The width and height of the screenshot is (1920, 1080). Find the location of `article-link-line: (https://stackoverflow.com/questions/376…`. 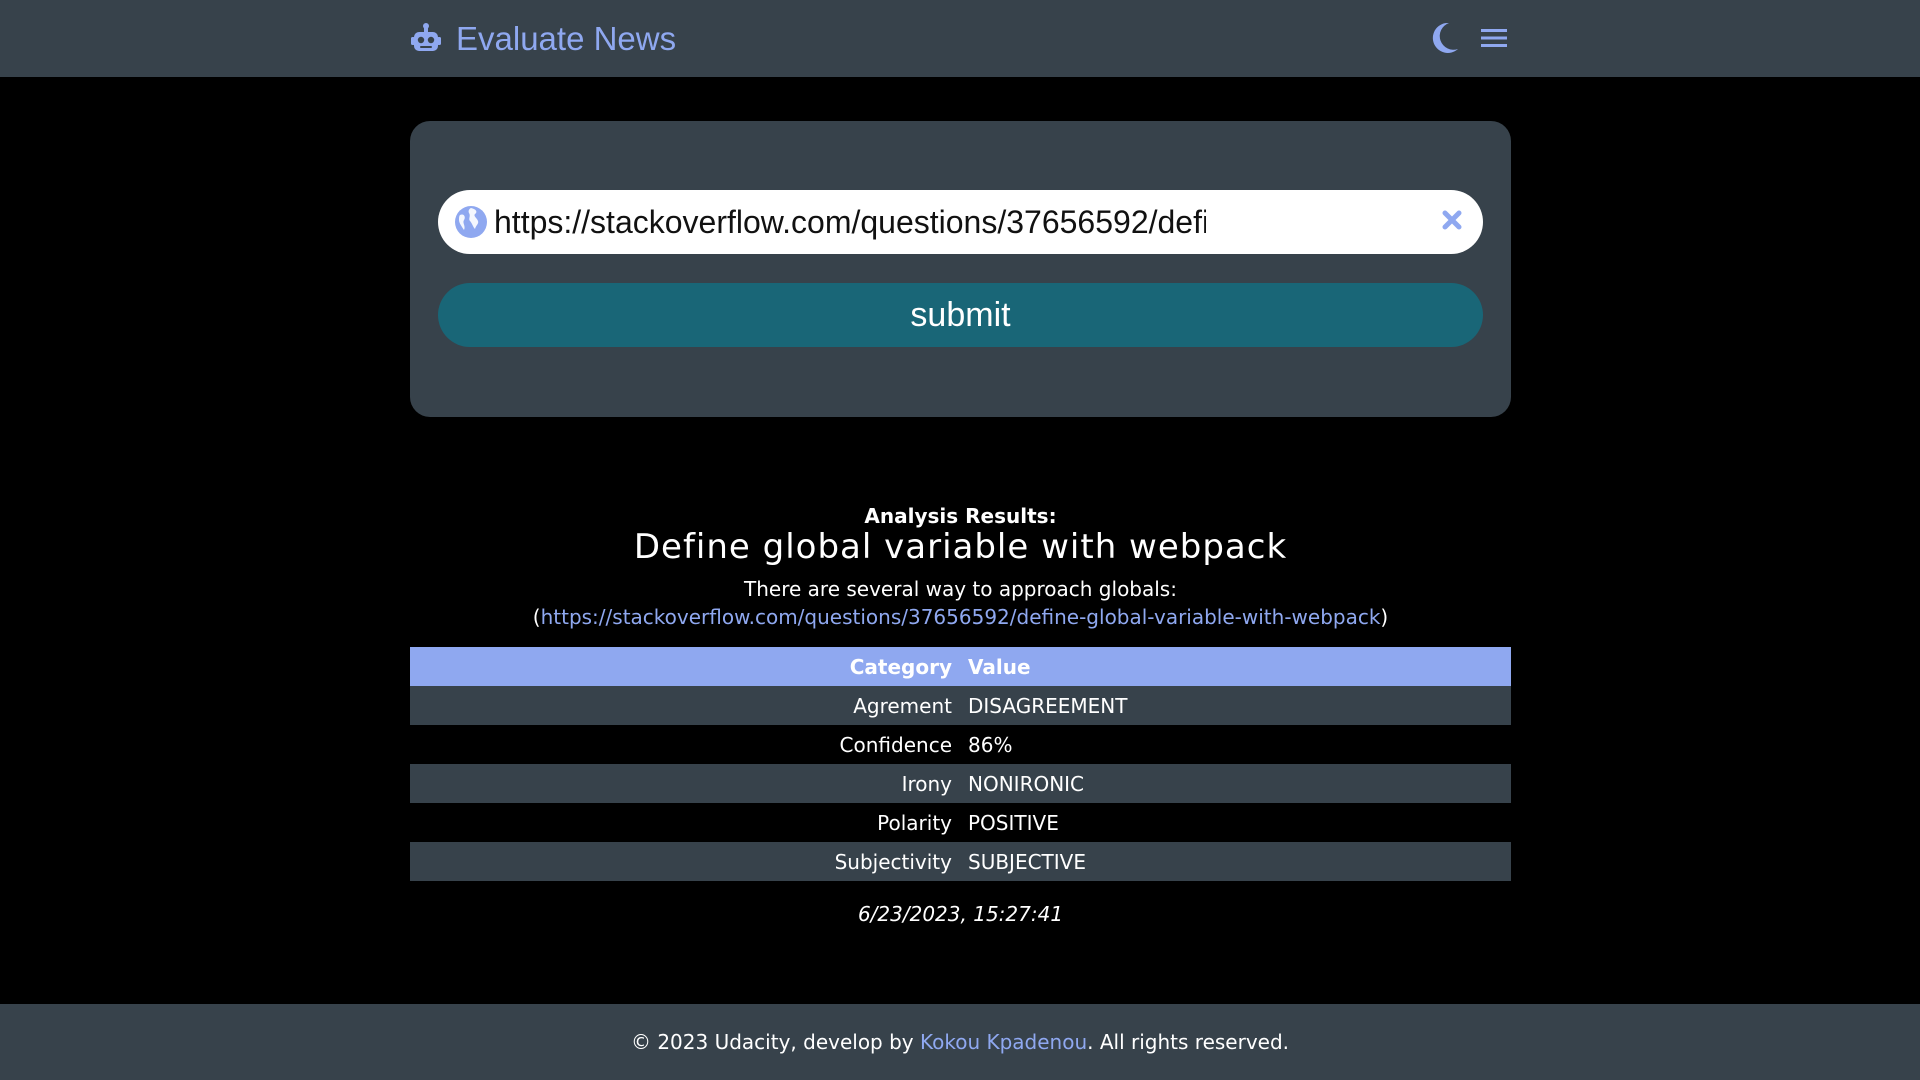

article-link-line: (https://stackoverflow.com/questions/376… is located at coordinates (960, 617).